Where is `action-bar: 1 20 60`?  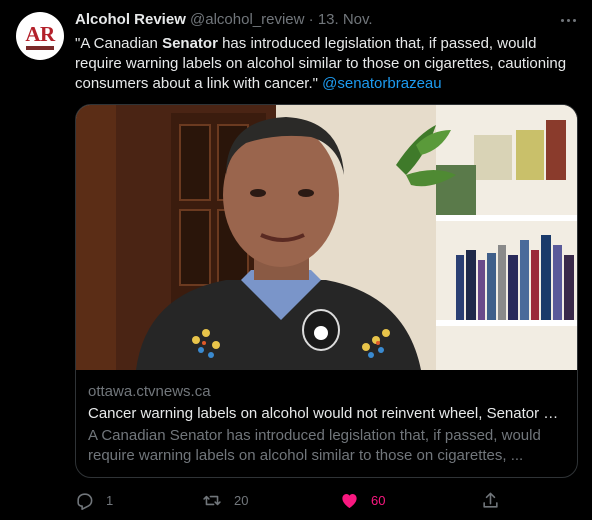 action-bar: 1 20 60 is located at coordinates (326, 500).